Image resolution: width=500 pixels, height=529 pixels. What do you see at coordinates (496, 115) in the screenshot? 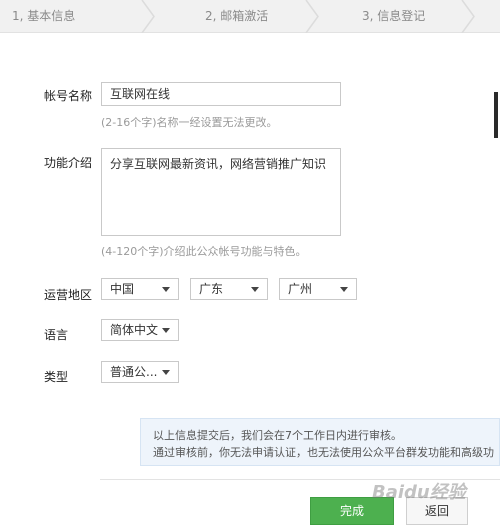
I see `scrollbar` at bounding box center [496, 115].